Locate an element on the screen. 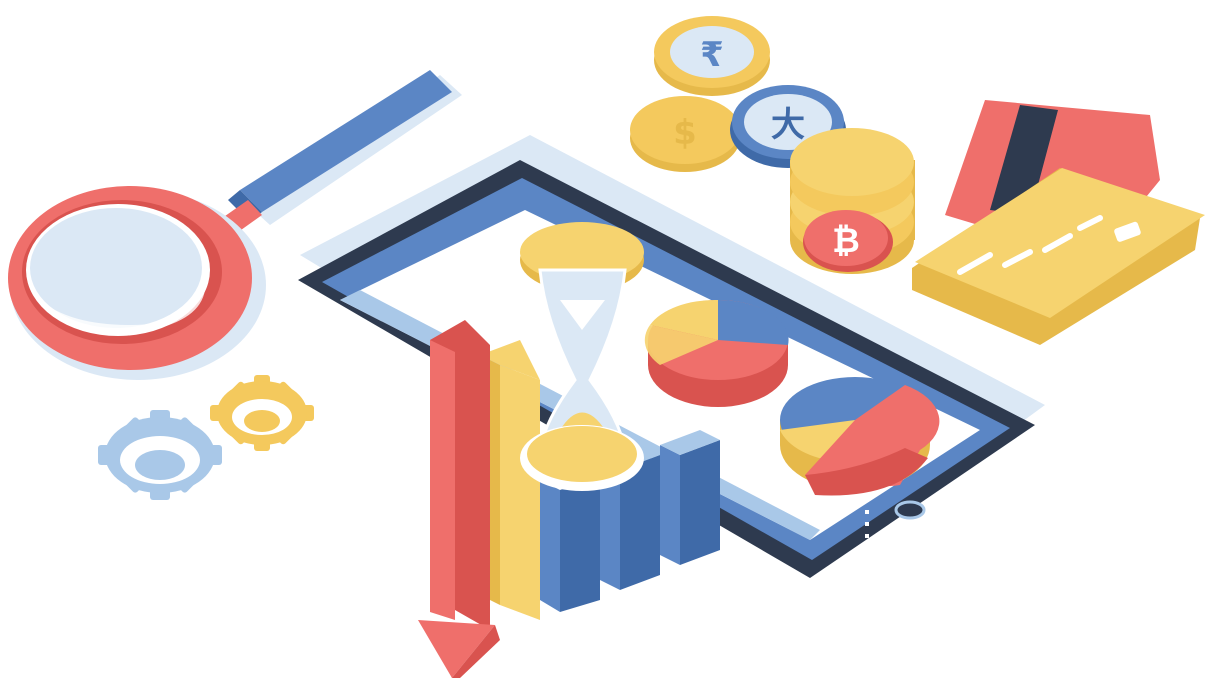  pie-chart-icon is located at coordinates (716, 353).